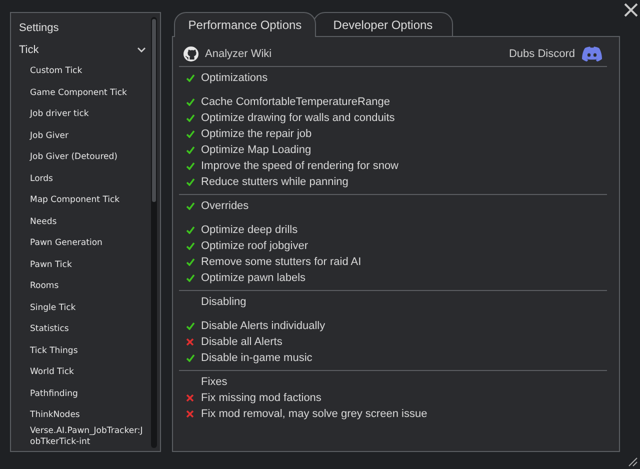 This screenshot has width=640, height=469. Describe the element at coordinates (85, 71) in the screenshot. I see `sidebar-item: Custom Tick` at that location.